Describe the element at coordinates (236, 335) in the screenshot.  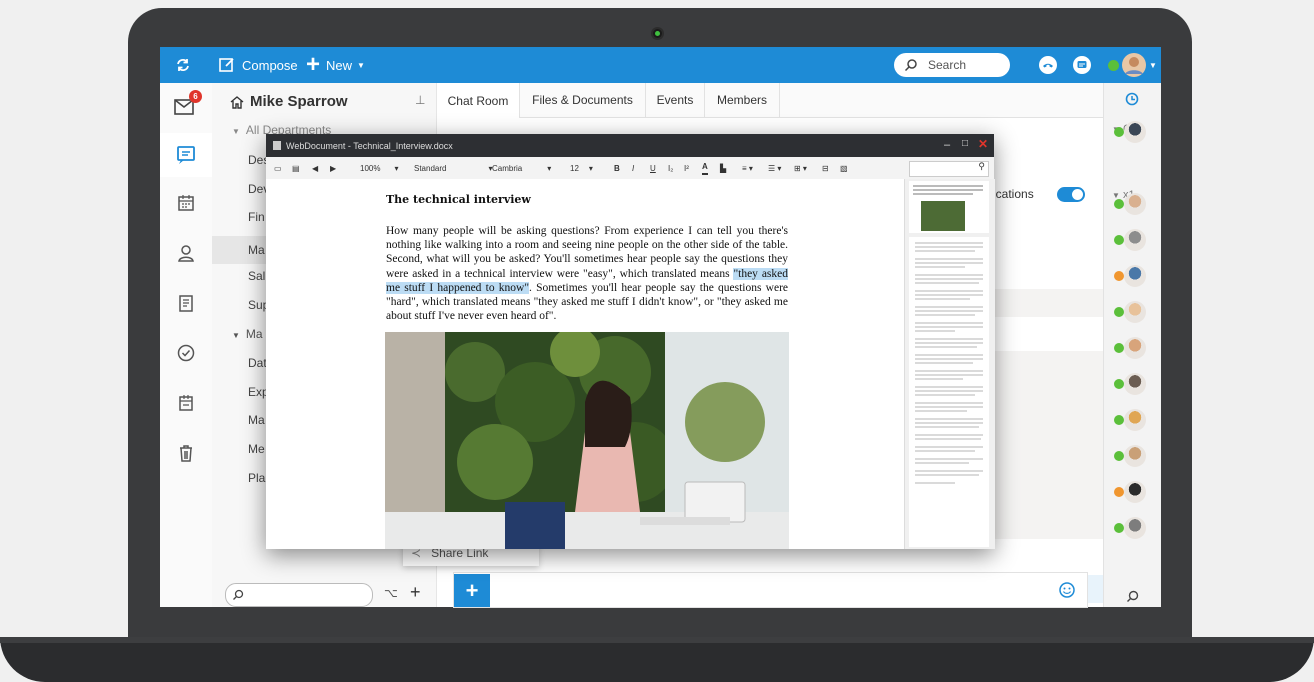
I see `caret-down-icon: ▼` at that location.